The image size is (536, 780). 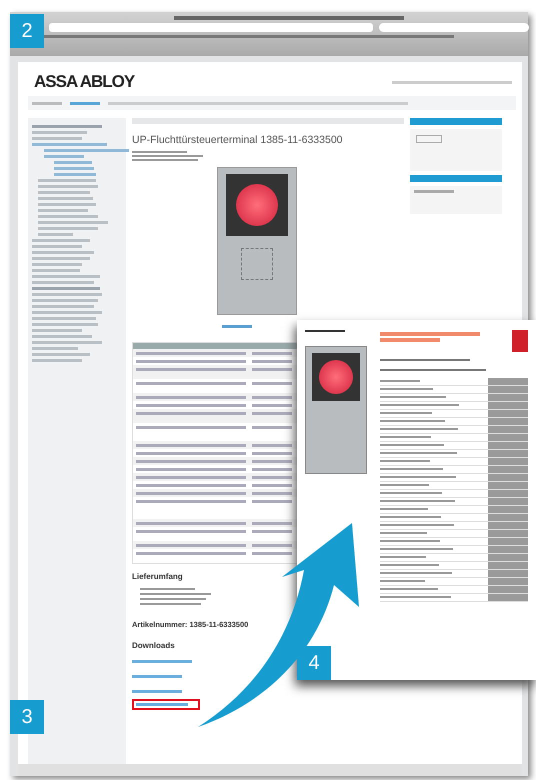 I want to click on section-heading: Downloads, so click(x=154, y=645).